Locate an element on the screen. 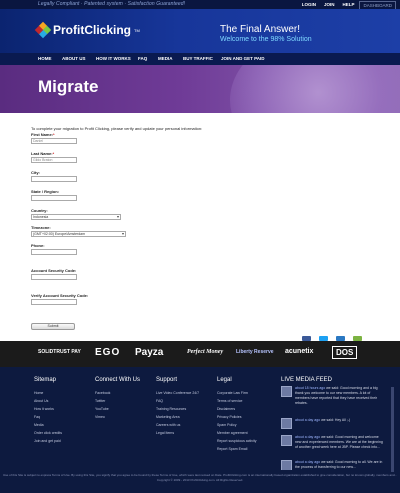 The height and width of the screenshot is (493, 400). phone-input is located at coordinates (54, 252).